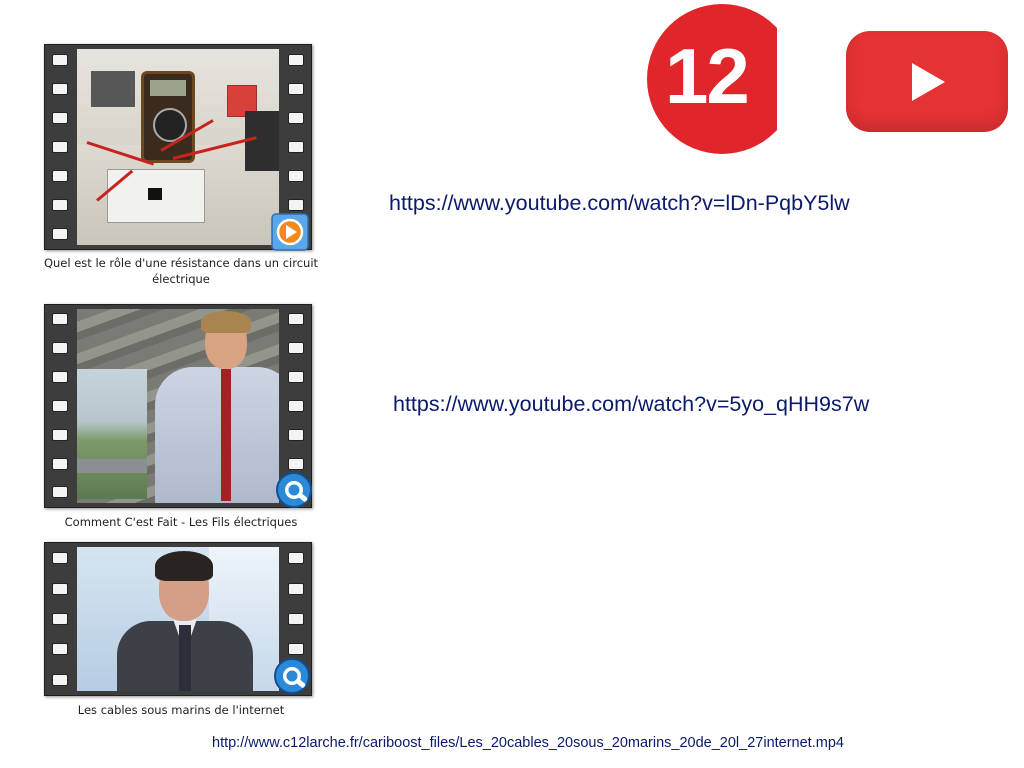 The image size is (1024, 768). What do you see at coordinates (181, 279) in the screenshot?
I see `caption-line: électrique` at bounding box center [181, 279].